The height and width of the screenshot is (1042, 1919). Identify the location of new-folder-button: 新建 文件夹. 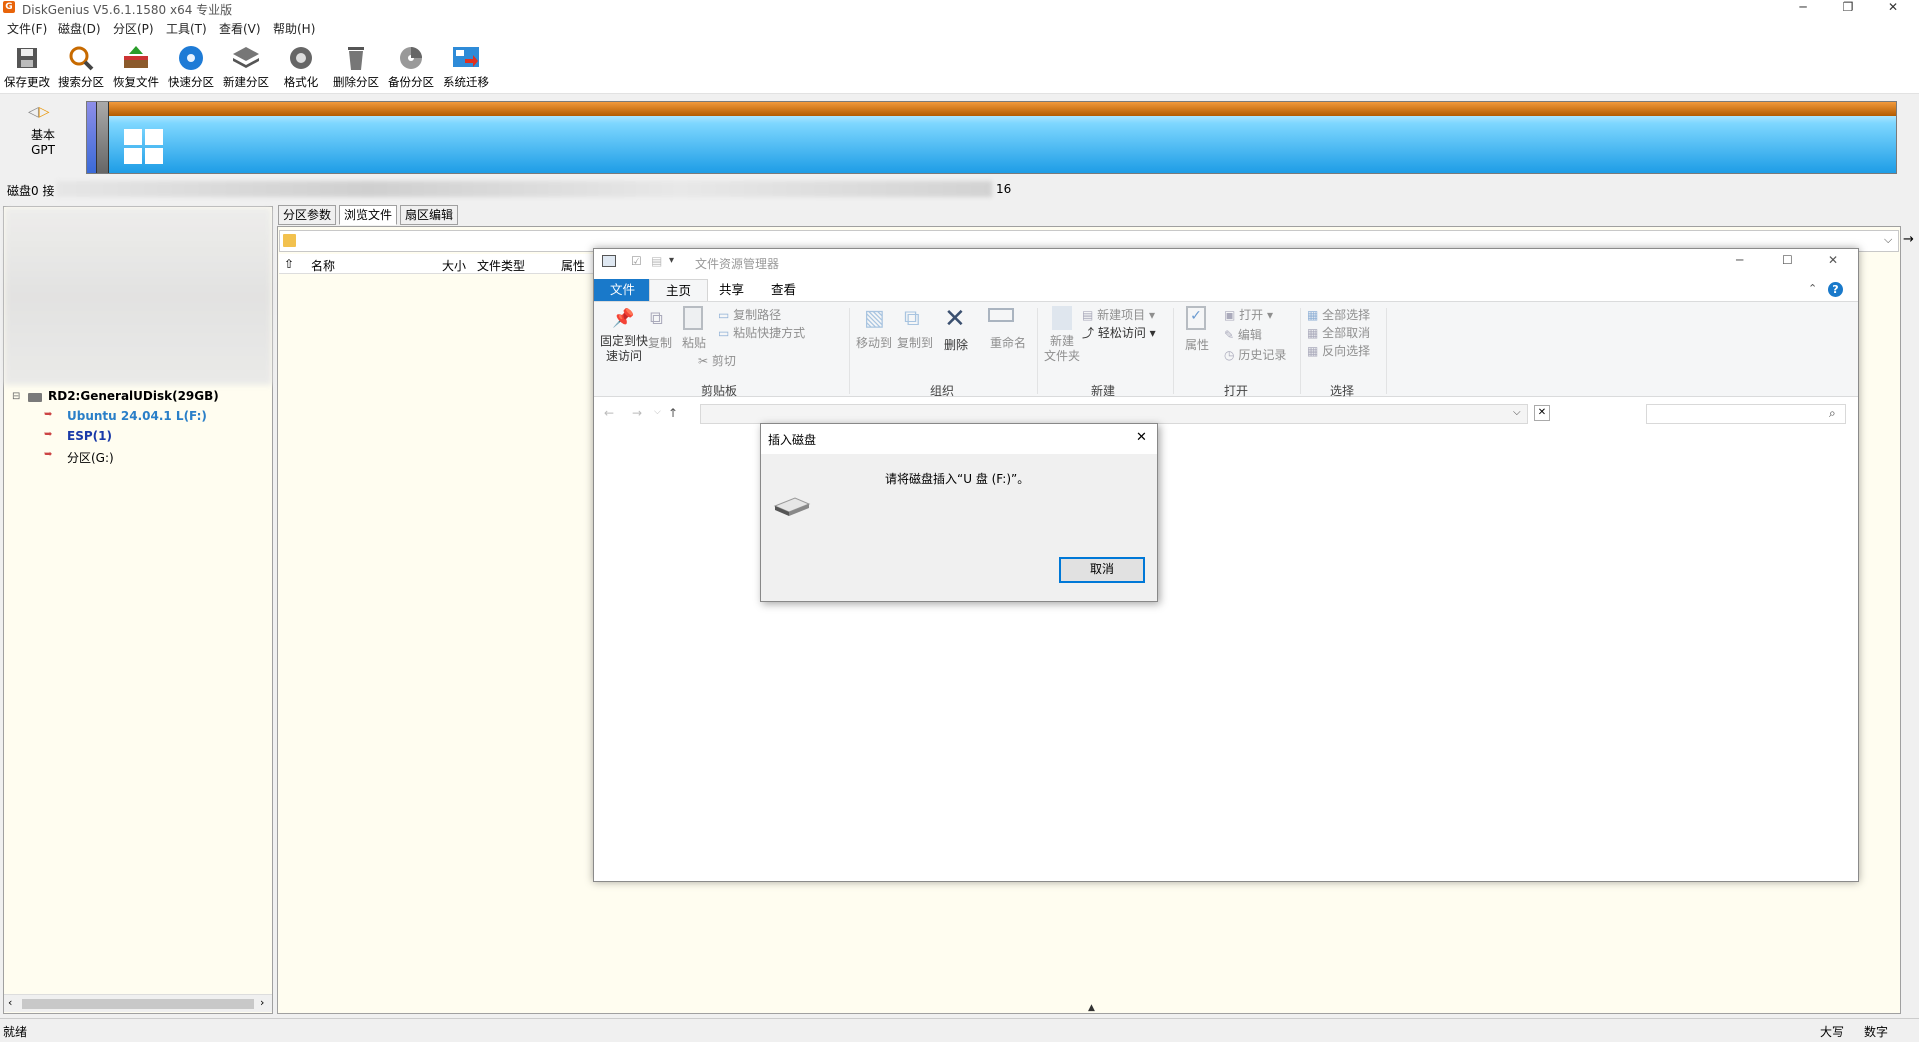
(1062, 349).